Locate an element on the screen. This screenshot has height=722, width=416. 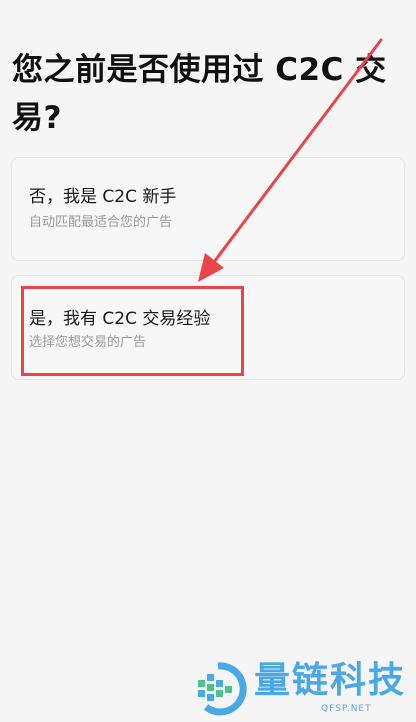
option-card-experienced: 是，我有 C2C 交易经验 选择您想交易的广告 is located at coordinates (208, 327).